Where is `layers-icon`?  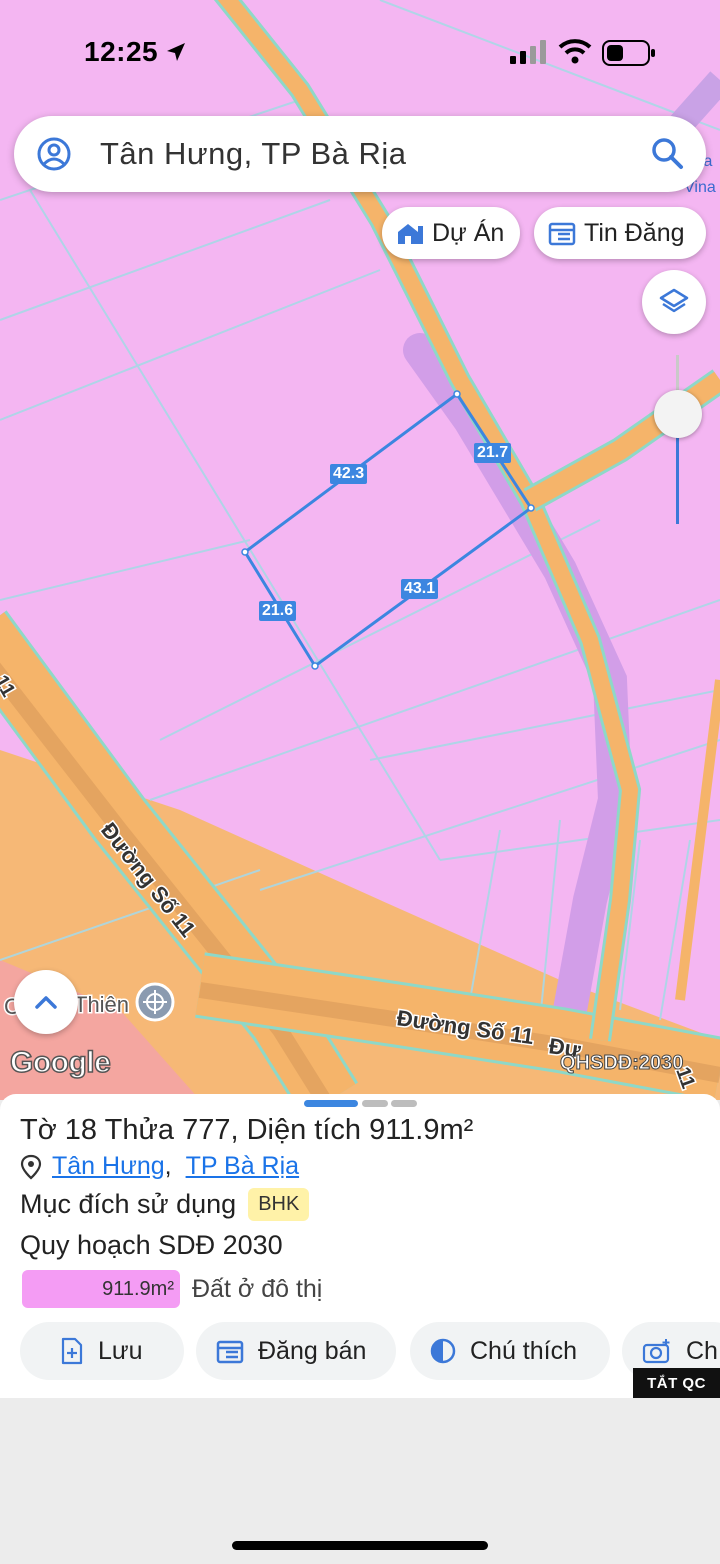
layers-icon is located at coordinates (674, 300).